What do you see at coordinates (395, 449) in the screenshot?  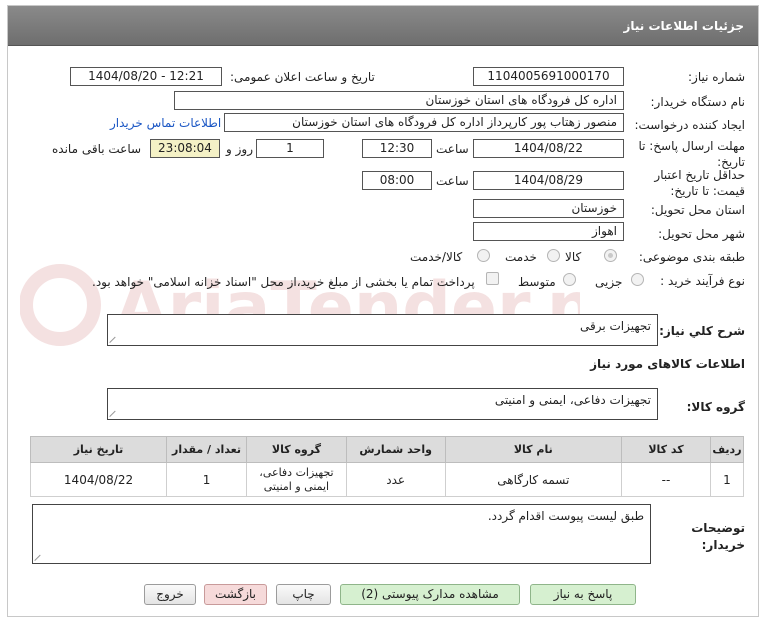 I see `col-unit: واحد شمارش` at bounding box center [395, 449].